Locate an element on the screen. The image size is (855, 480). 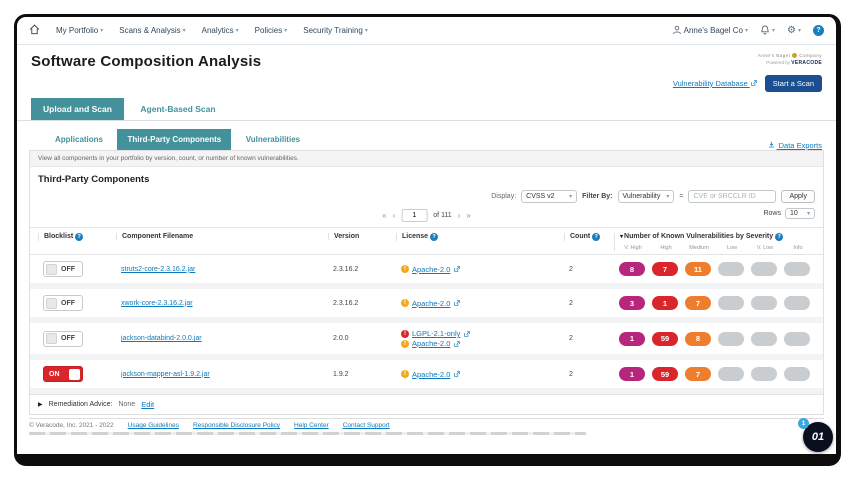
overlay-logo: 01 is located at coordinates (818, 437).